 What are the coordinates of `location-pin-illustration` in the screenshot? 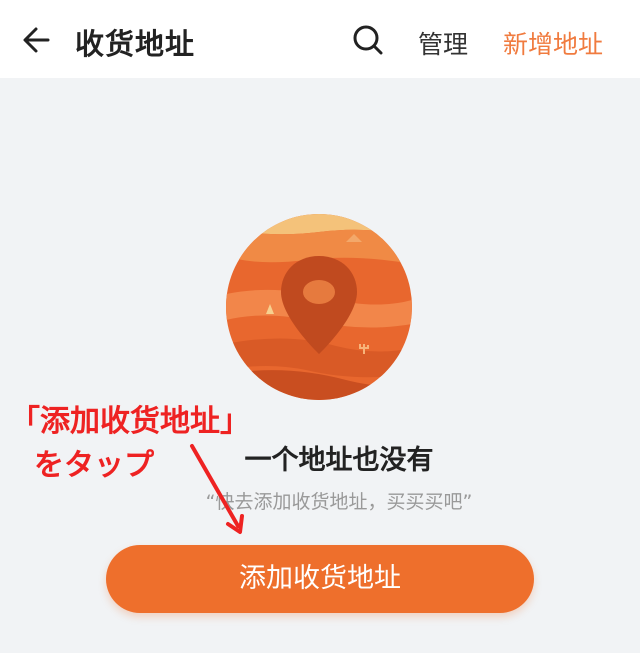 It's located at (319, 307).